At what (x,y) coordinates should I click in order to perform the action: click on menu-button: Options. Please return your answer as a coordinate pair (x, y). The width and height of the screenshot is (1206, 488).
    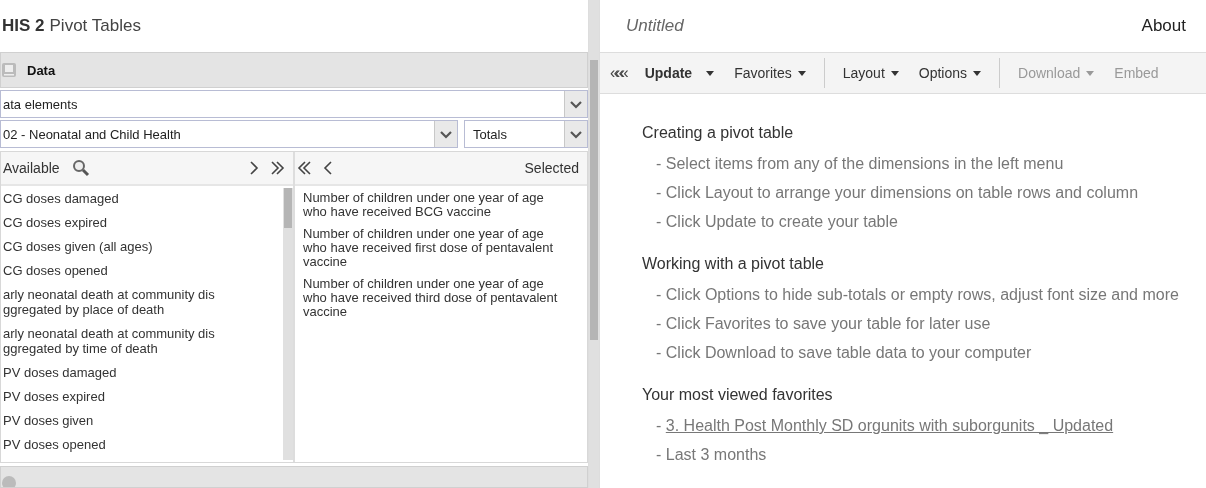
    Looking at the image, I should click on (950, 73).